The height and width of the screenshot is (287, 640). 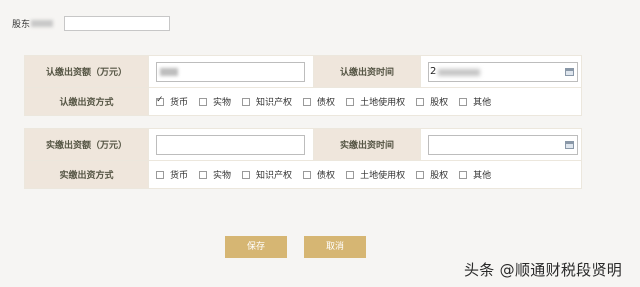 I want to click on shareholder-label: 股东, so click(x=21, y=24).